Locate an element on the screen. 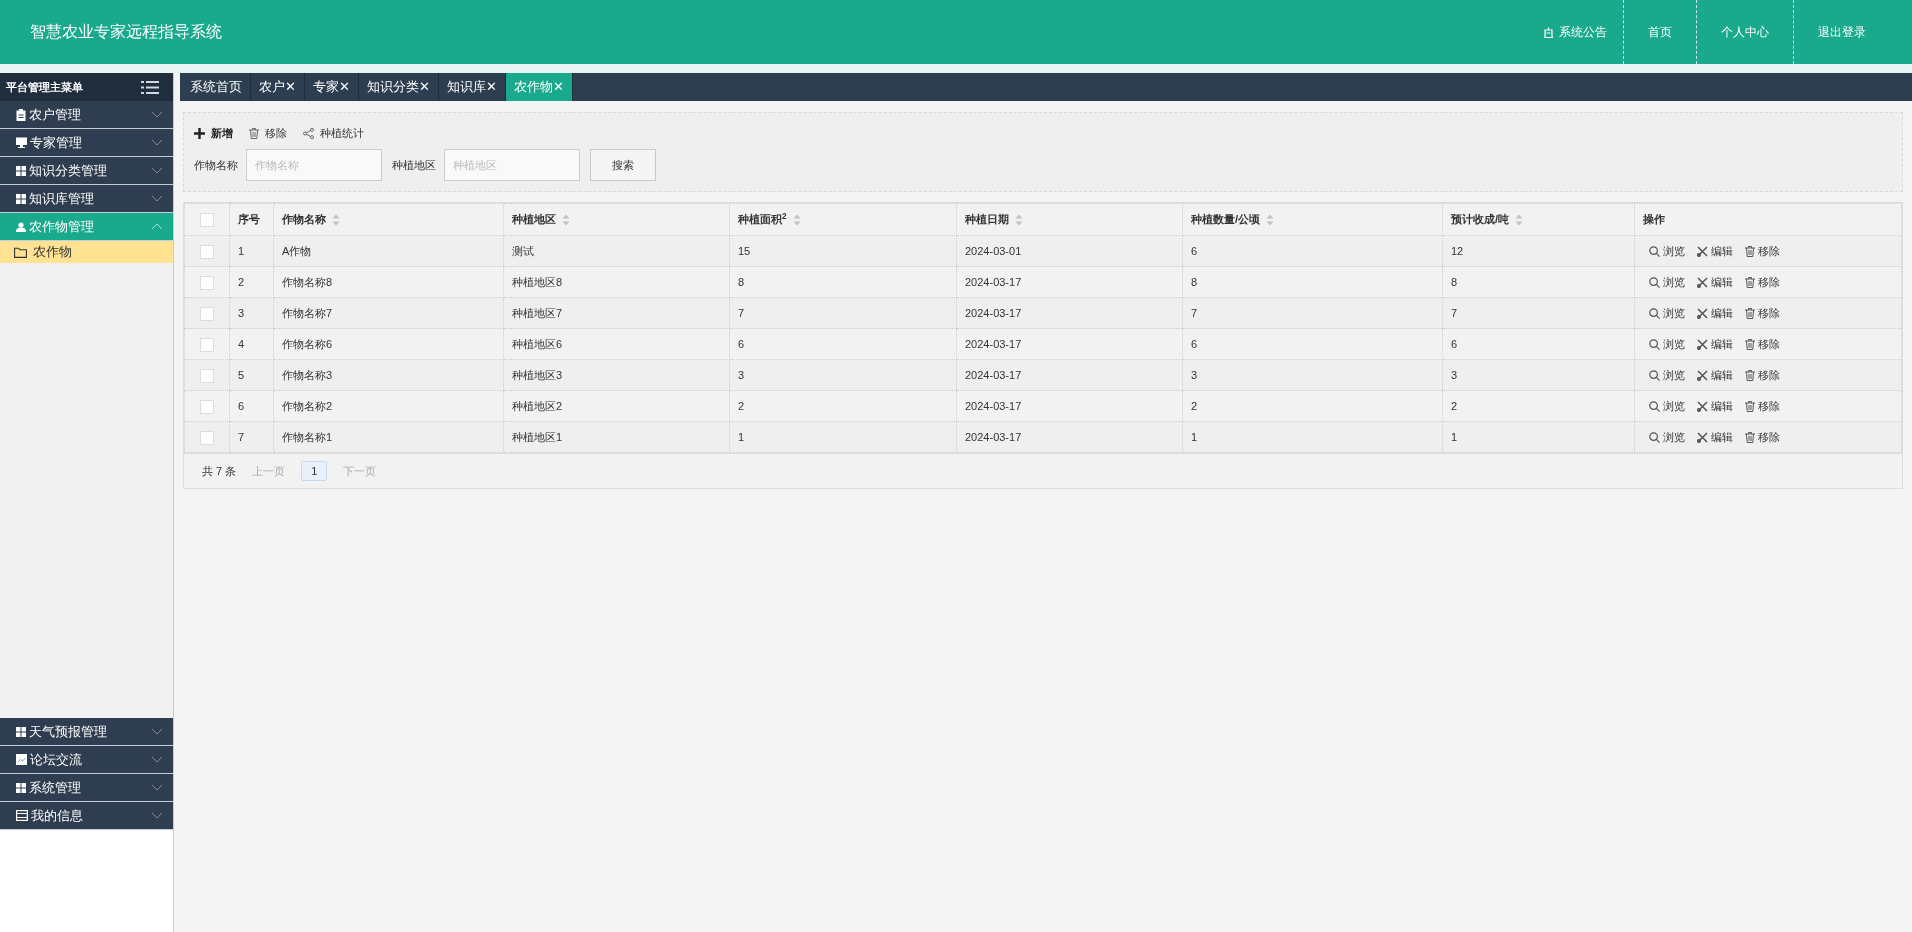 This screenshot has height=932, width=1912. share-icon is located at coordinates (308, 133).